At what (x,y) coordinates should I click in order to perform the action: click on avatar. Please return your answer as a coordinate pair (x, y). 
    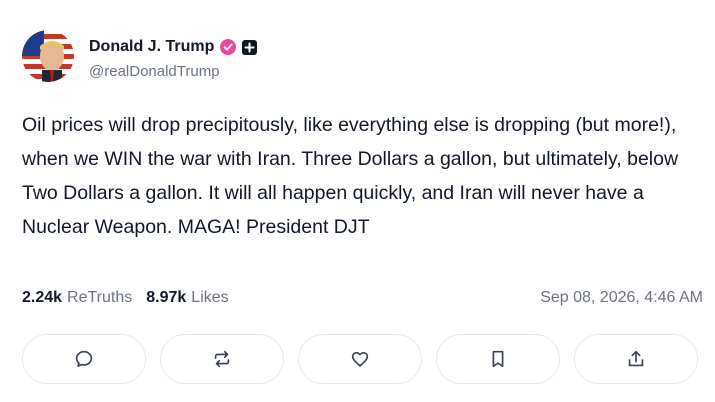
    Looking at the image, I should click on (48, 56).